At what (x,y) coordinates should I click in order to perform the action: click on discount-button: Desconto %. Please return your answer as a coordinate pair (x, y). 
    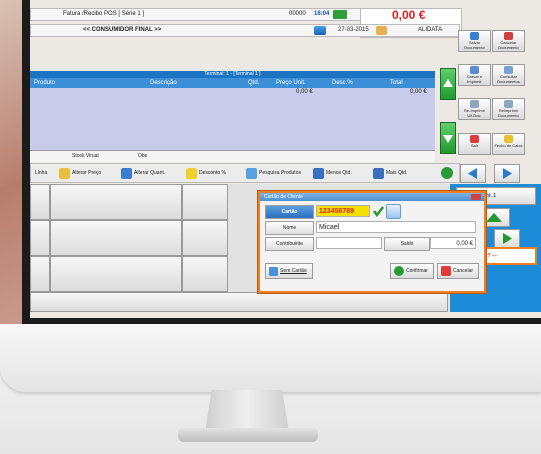
    Looking at the image, I should click on (206, 173).